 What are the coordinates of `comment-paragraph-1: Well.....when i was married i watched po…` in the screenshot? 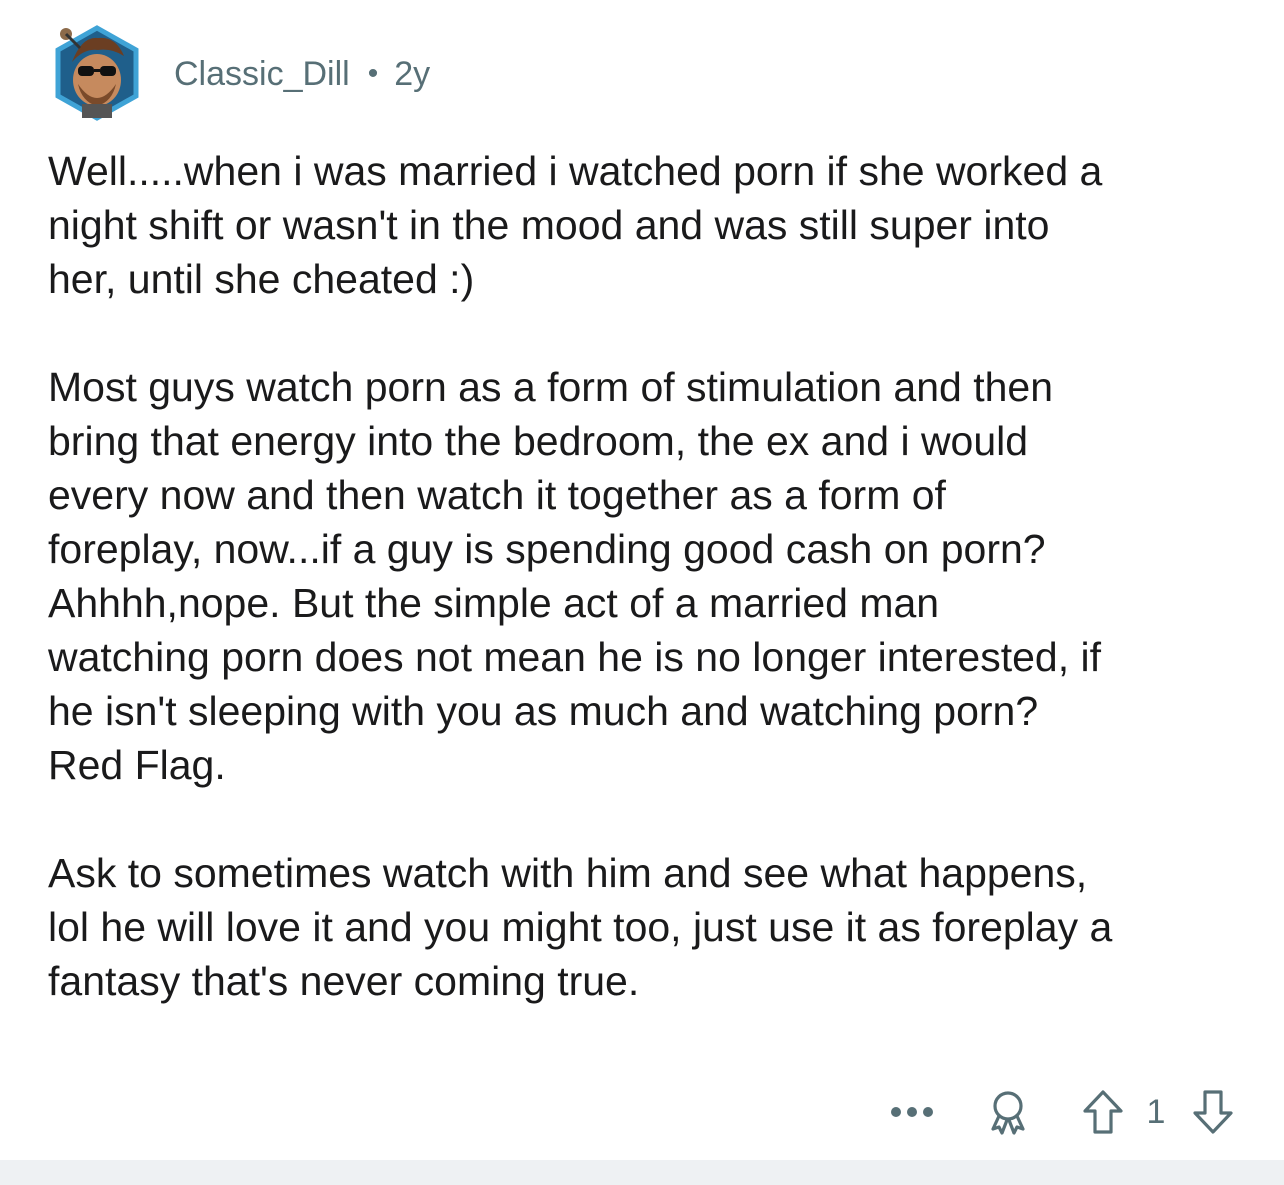 It's located at (575, 225).